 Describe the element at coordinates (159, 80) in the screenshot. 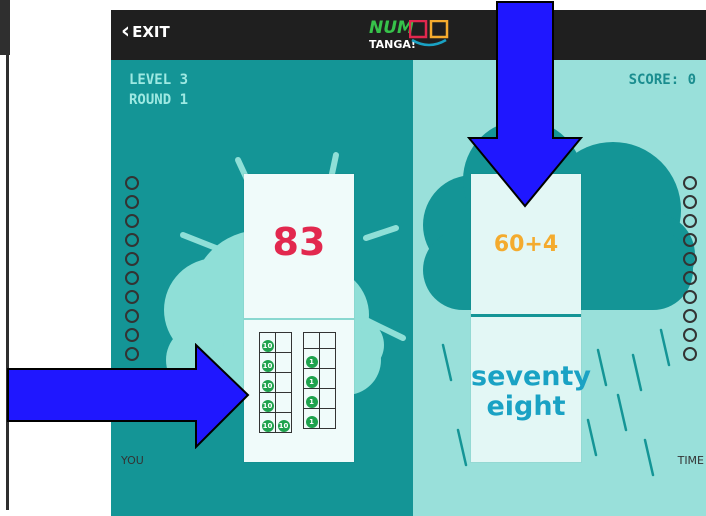

I see `level-indicator: LEVEL 3` at that location.